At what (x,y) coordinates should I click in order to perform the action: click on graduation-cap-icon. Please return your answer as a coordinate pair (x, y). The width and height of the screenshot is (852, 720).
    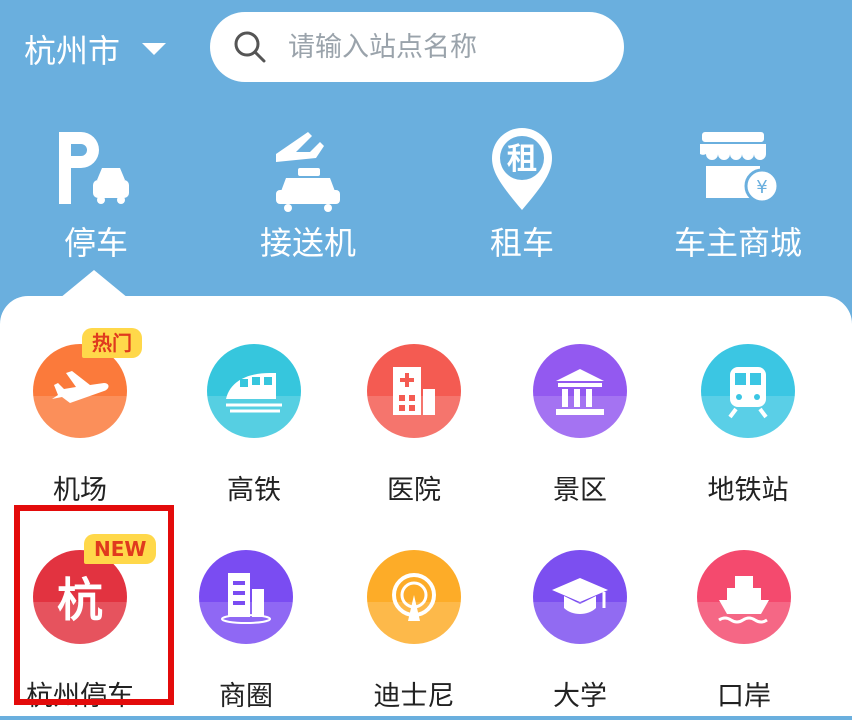
    Looking at the image, I should click on (580, 597).